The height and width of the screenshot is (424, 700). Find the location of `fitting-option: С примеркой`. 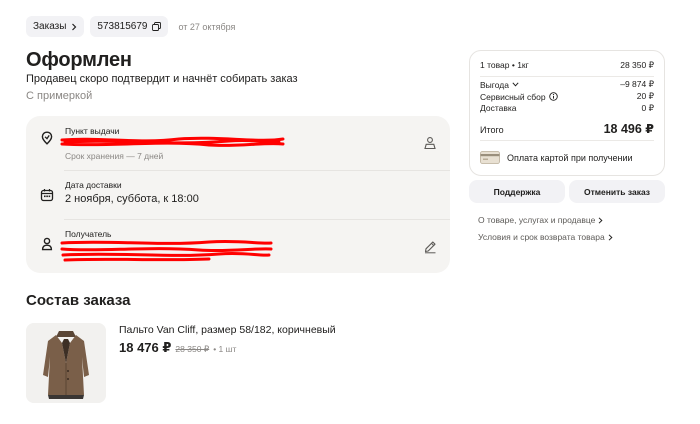

fitting-option: С примеркой is located at coordinates (59, 96).